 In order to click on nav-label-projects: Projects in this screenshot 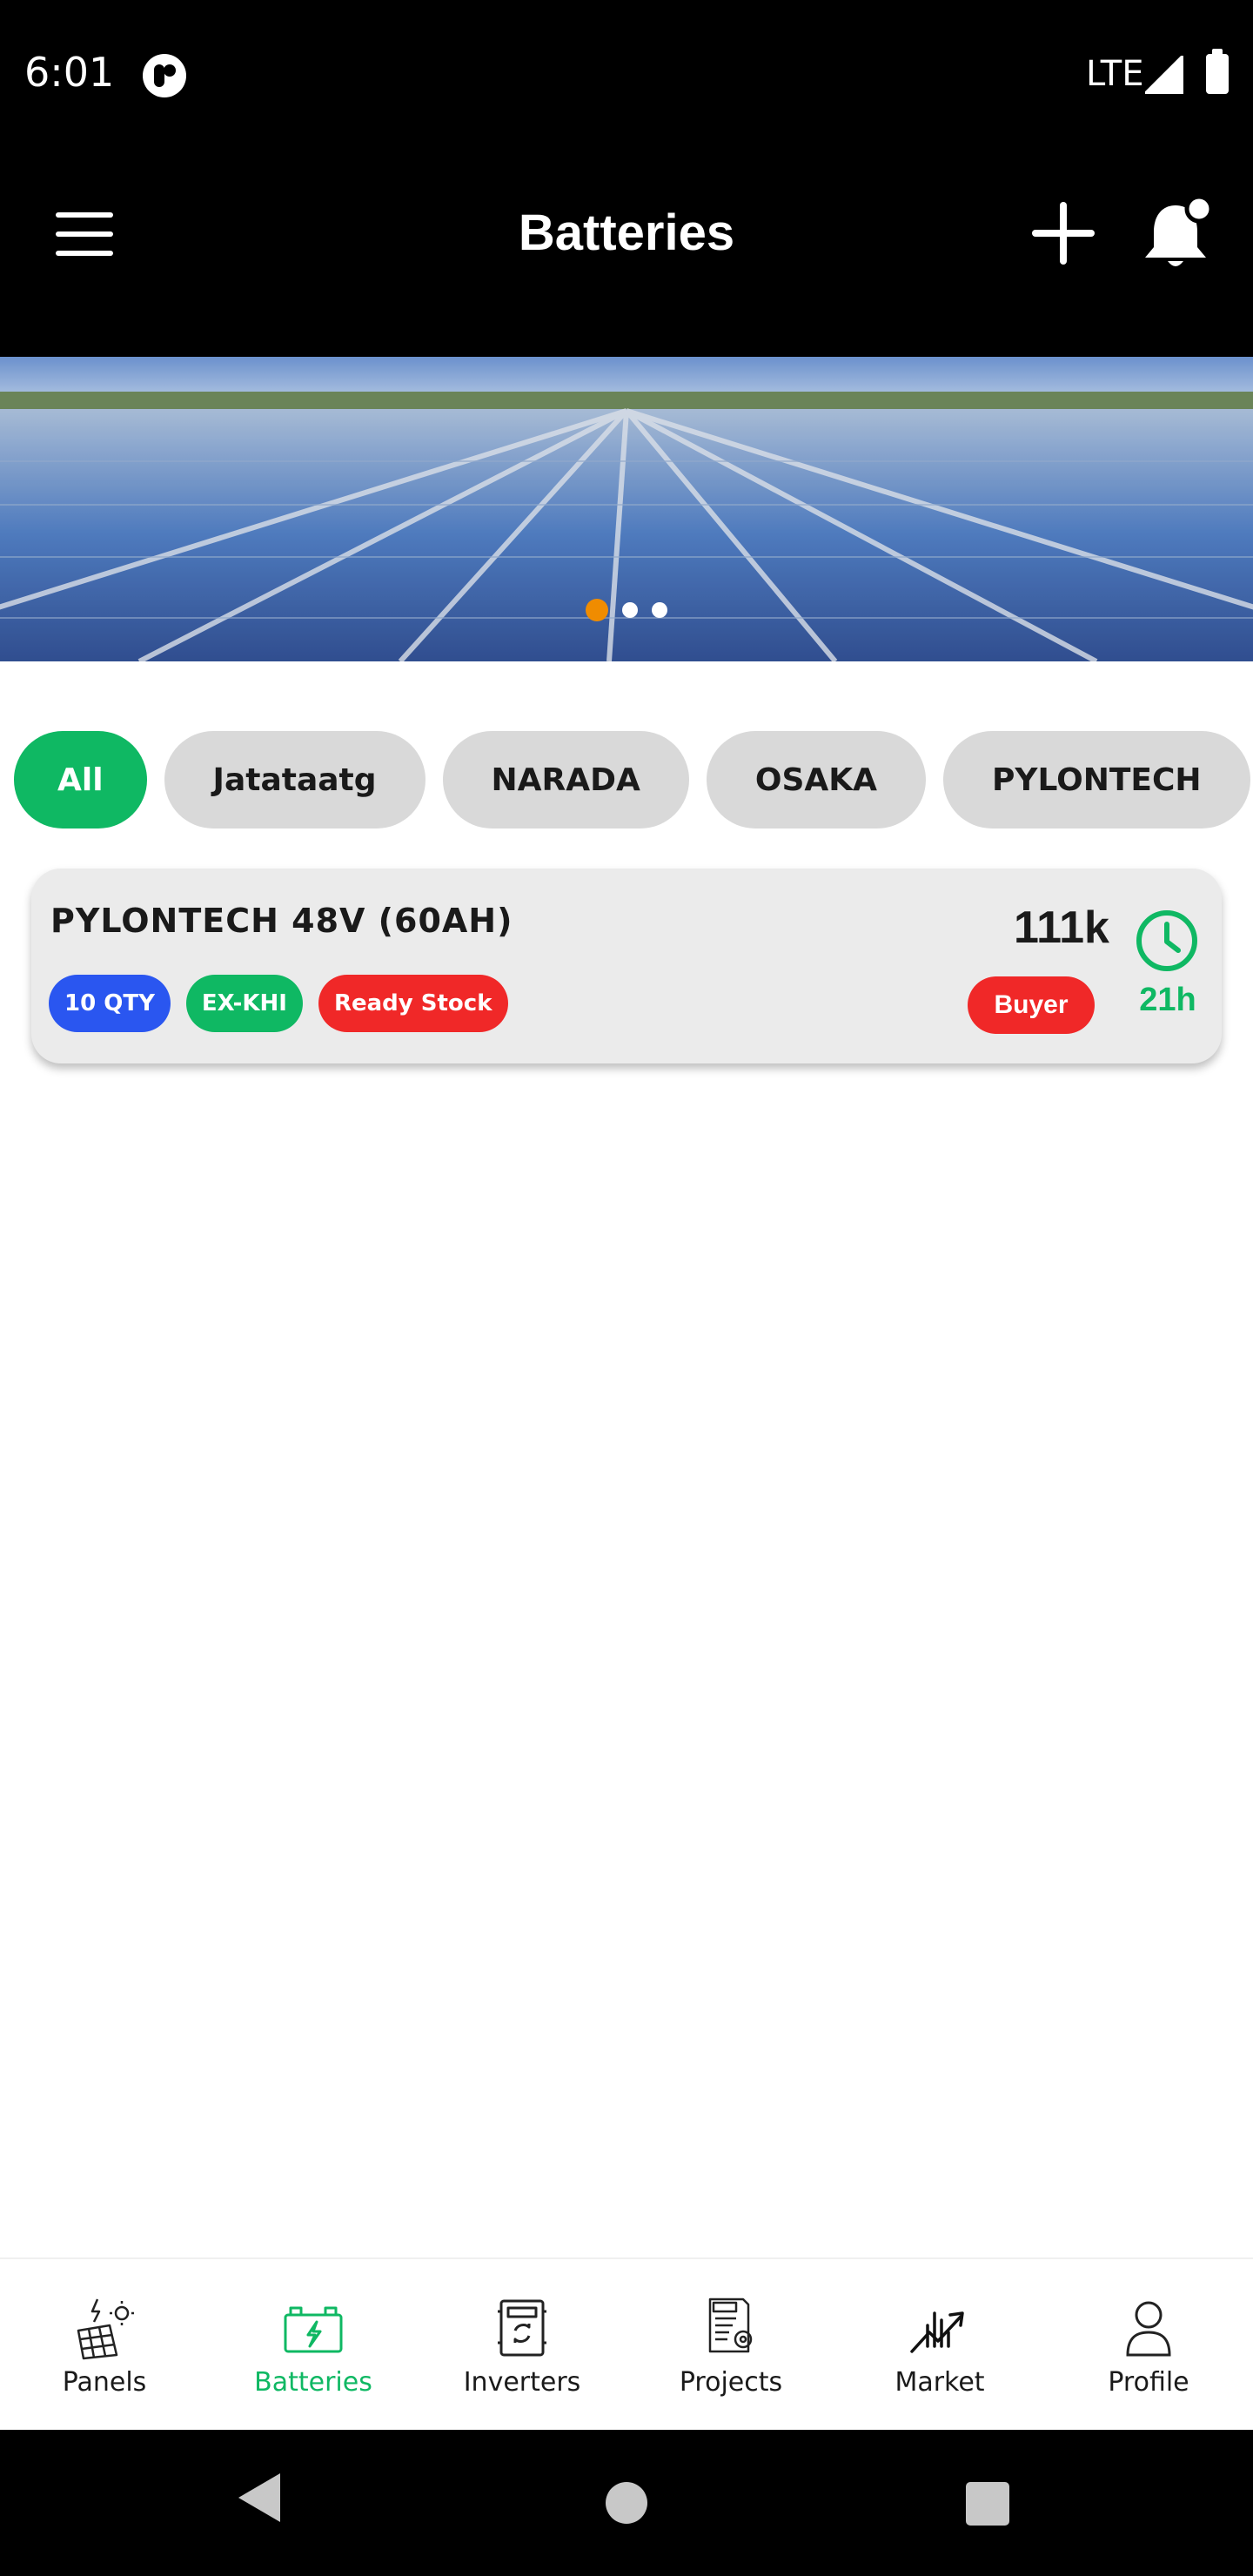, I will do `click(731, 2382)`.